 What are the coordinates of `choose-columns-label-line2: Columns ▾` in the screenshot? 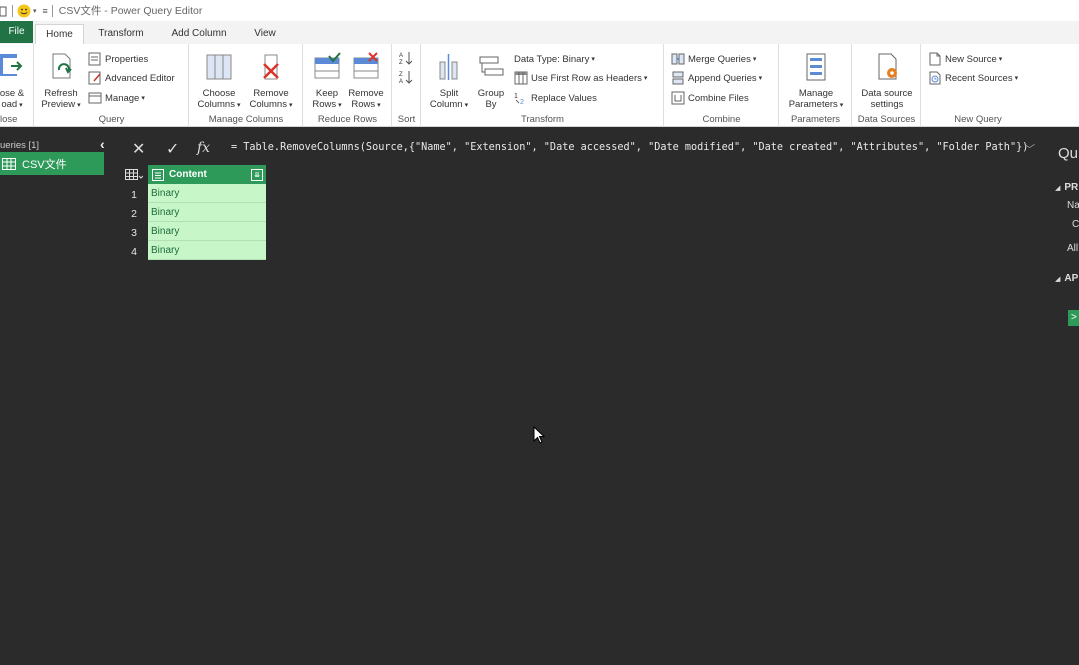 It's located at (219, 104).